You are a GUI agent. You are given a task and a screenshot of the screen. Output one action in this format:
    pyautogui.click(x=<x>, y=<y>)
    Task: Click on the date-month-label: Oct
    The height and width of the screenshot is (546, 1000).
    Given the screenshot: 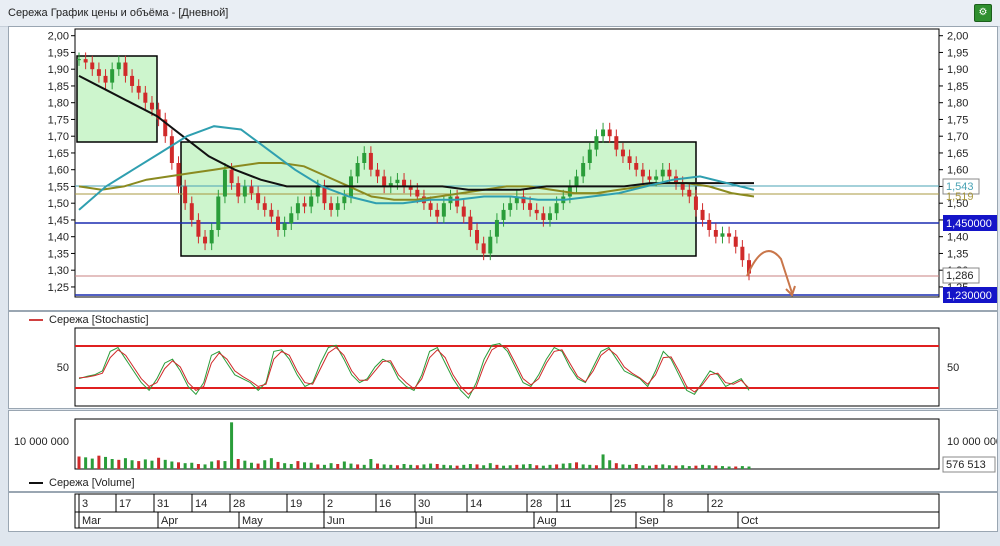 What is the action you would take?
    pyautogui.click(x=749, y=521)
    